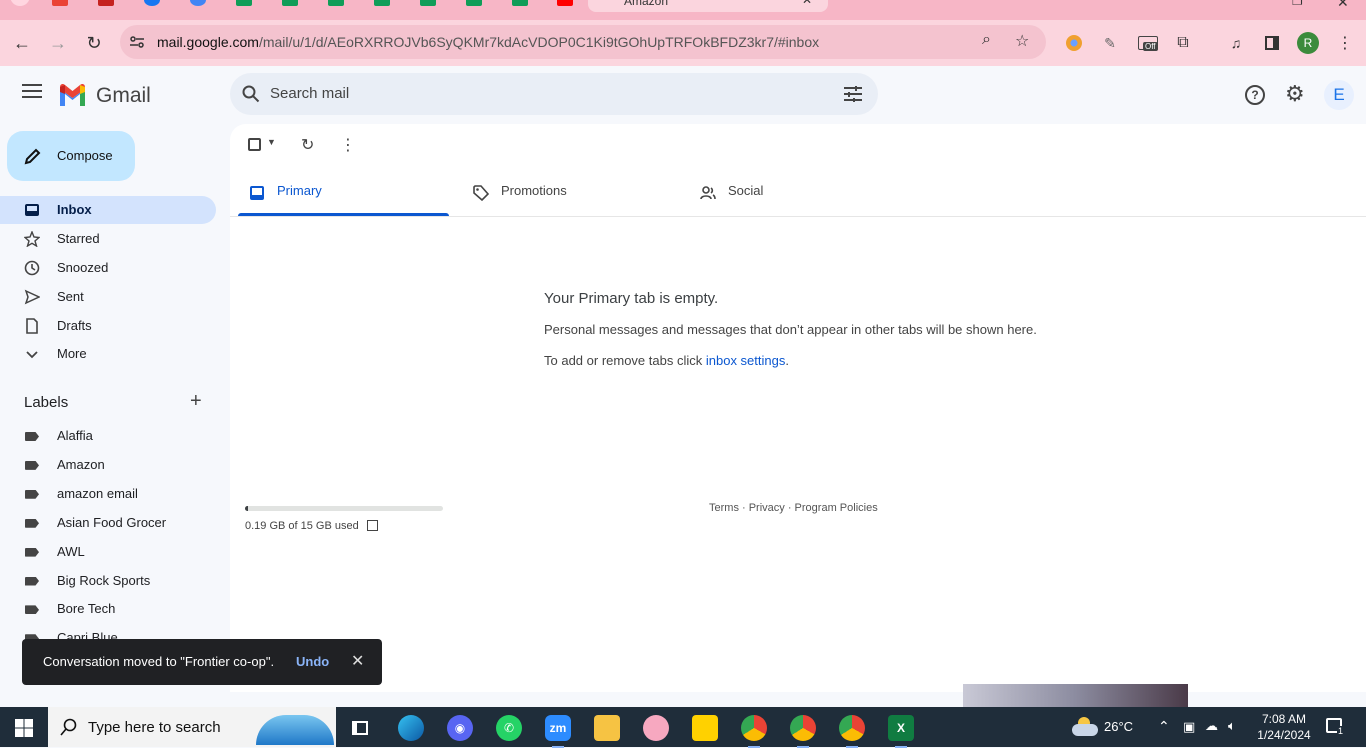  I want to click on label-name: Alaffia, so click(75, 435).